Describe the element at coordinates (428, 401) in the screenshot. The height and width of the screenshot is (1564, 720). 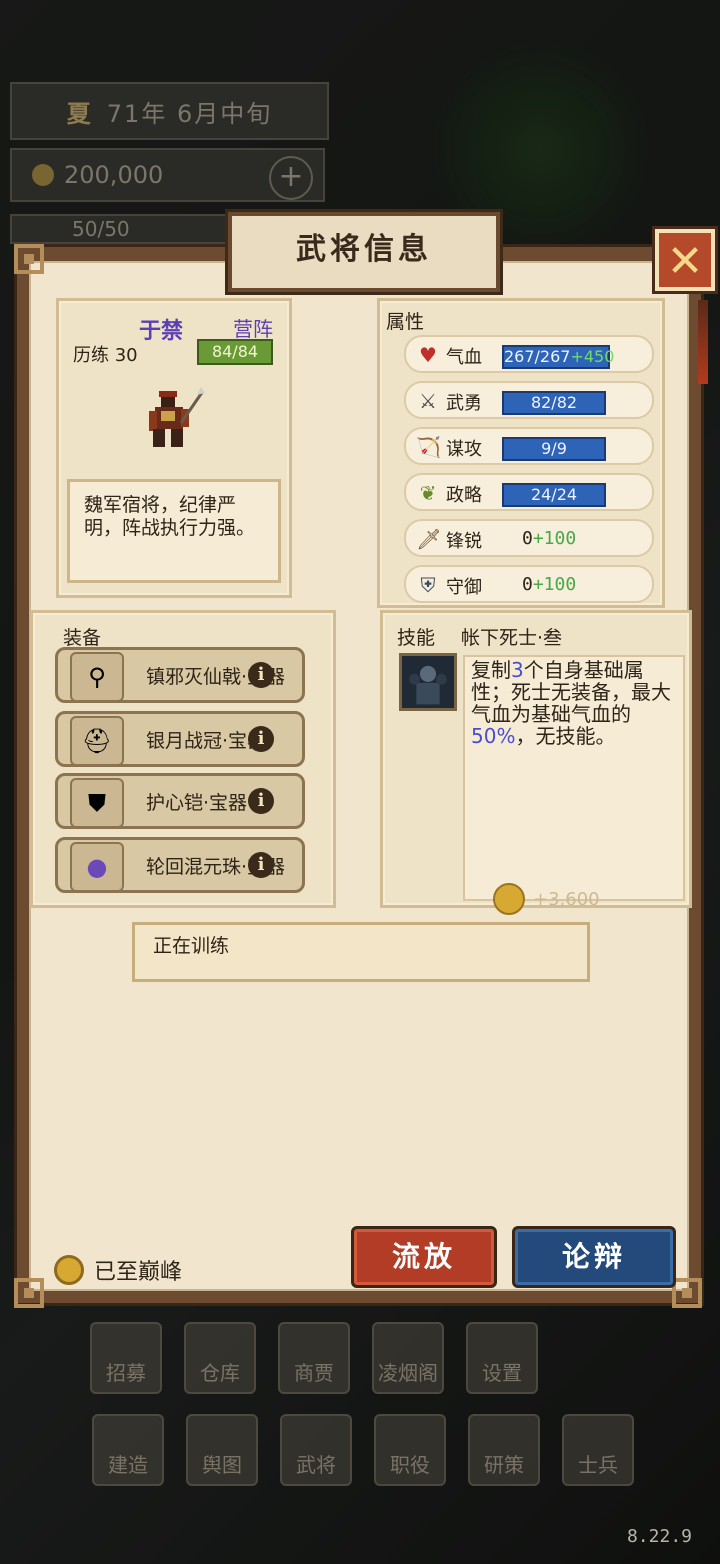
I see `swords-icon: ⚔` at that location.